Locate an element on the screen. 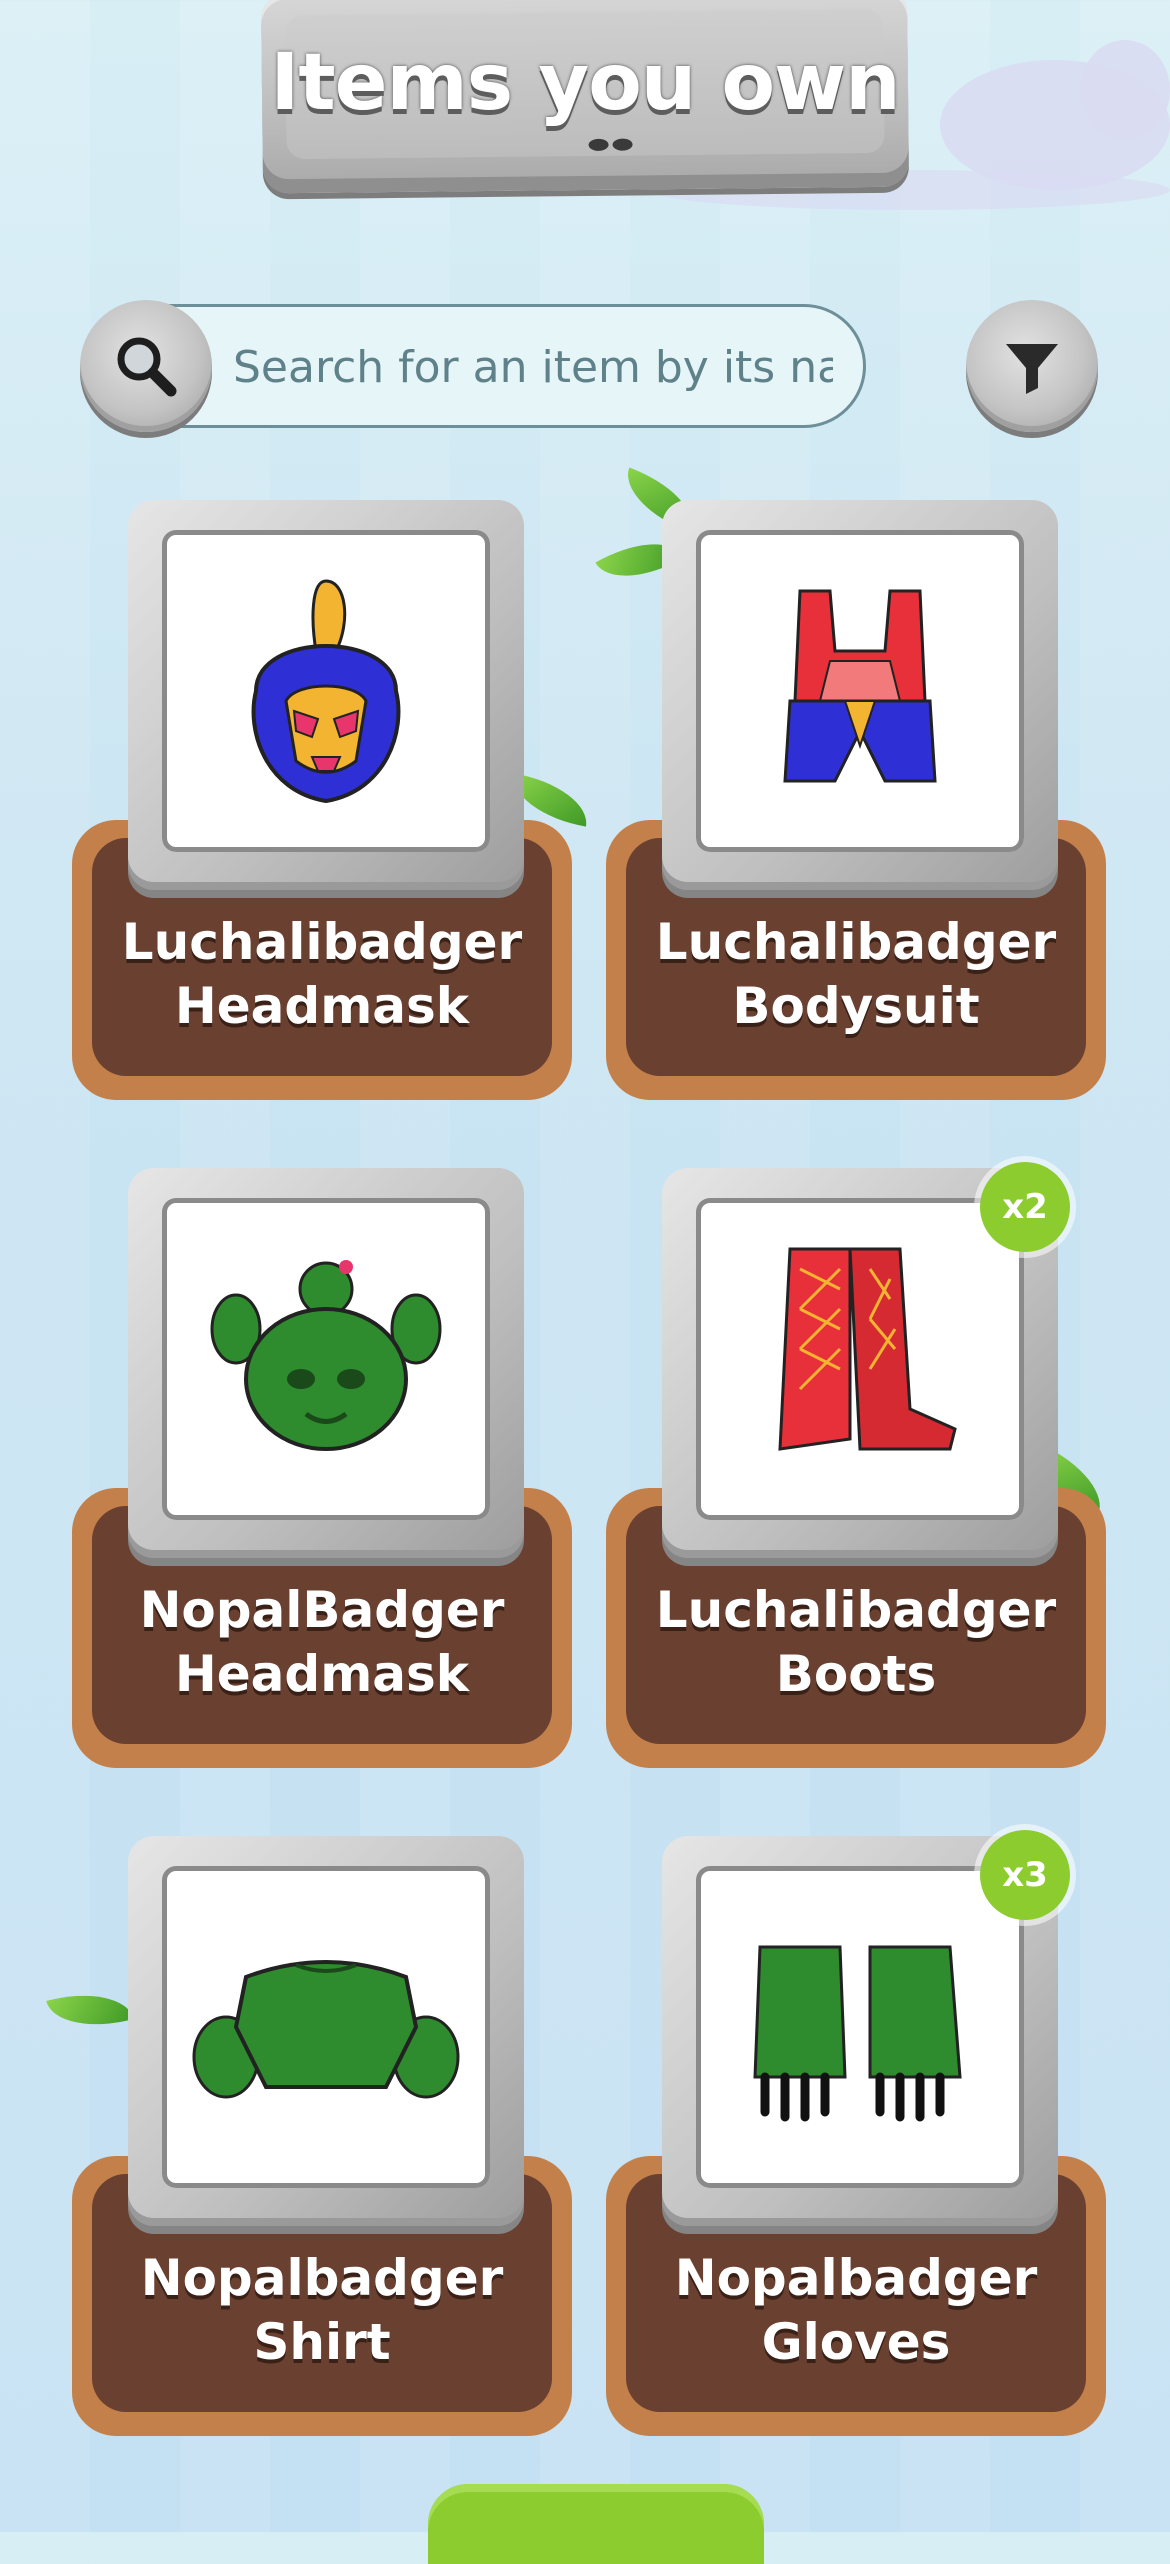 This screenshot has width=1170, height=2564. item-card: NopalBadger Headmask is located at coordinates (322, 1488).